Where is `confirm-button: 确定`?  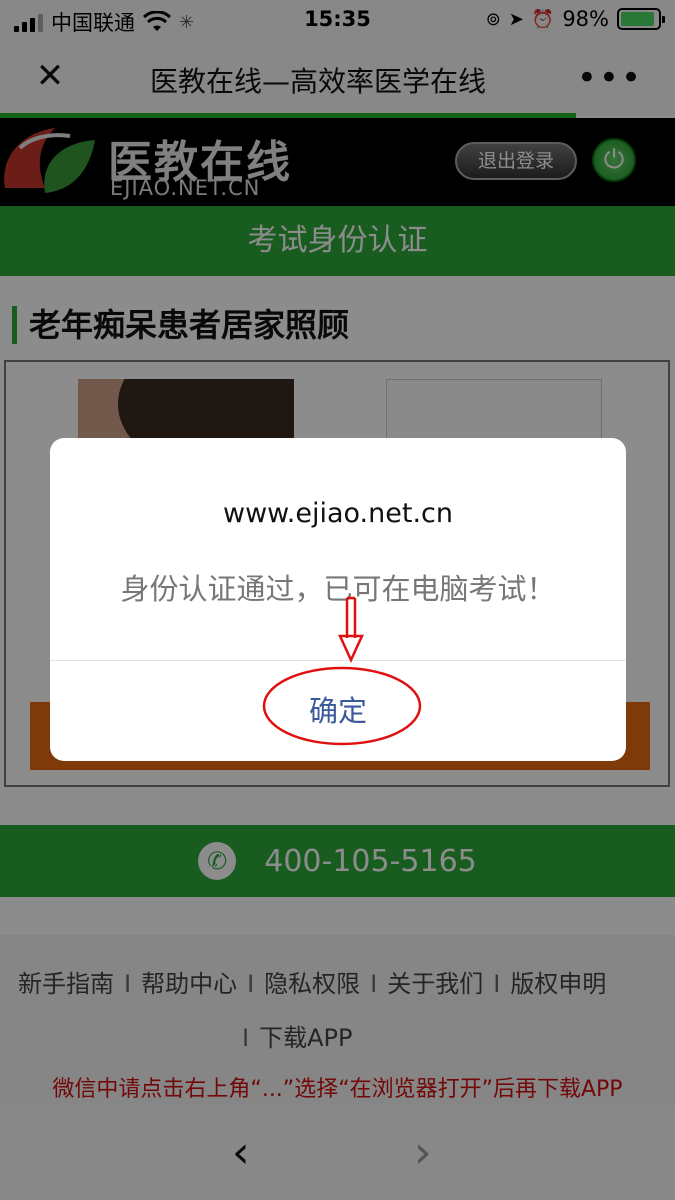 confirm-button: 确定 is located at coordinates (338, 711).